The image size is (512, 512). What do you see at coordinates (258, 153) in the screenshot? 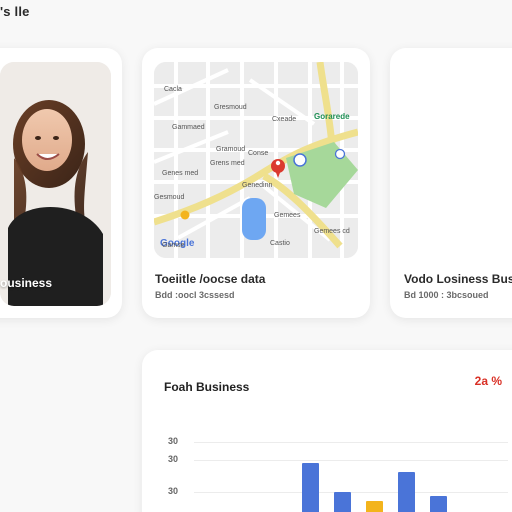
I see `map-label: Conse` at bounding box center [258, 153].